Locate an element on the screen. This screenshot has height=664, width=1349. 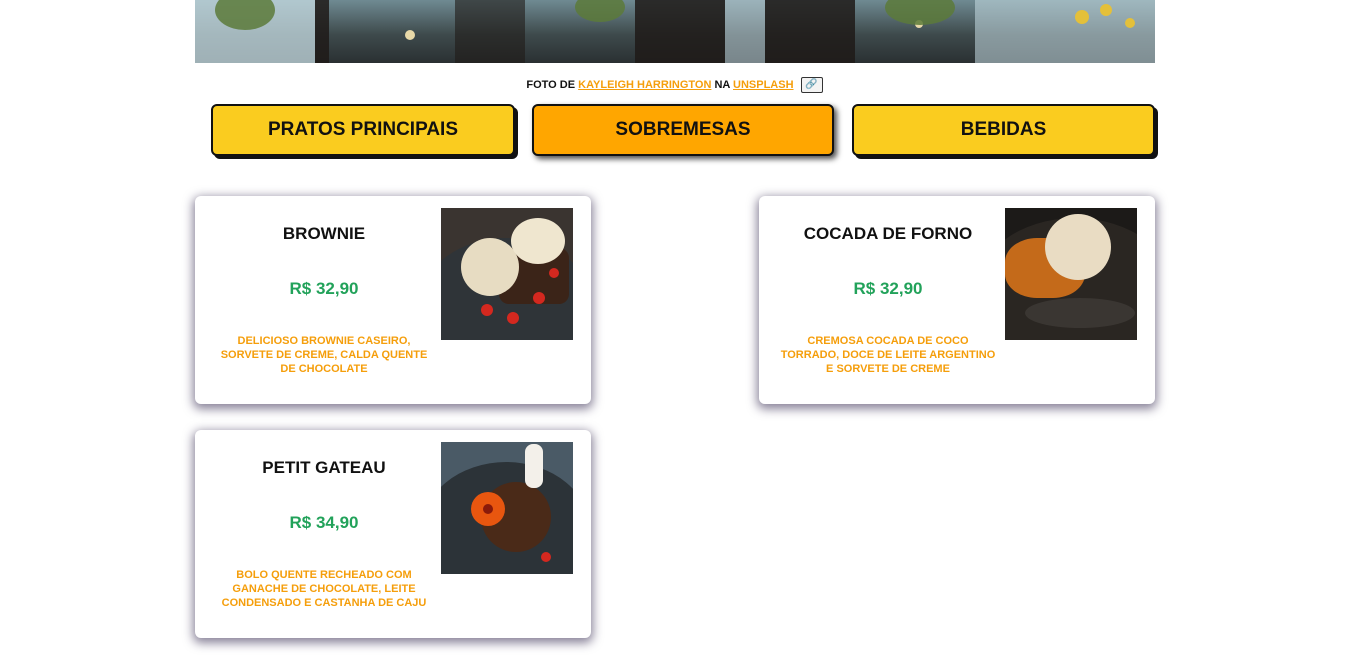
author-link: KAYLEIGH HARRINGTON is located at coordinates (644, 85).